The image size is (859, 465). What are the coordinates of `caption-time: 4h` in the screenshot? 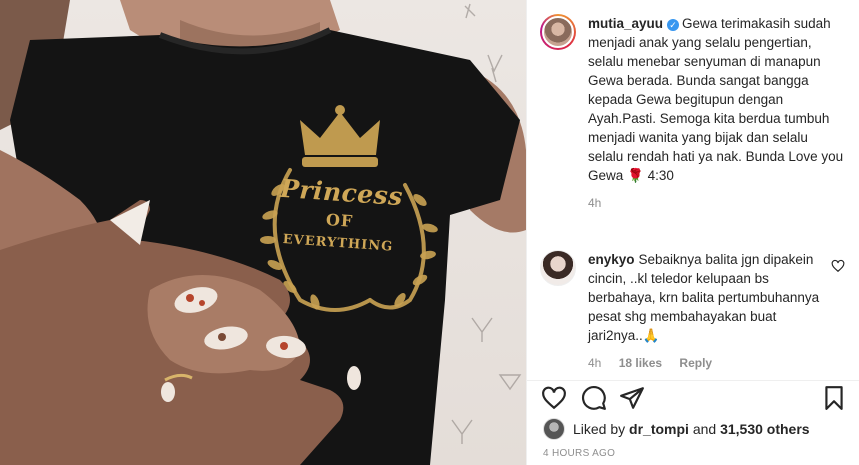 It's located at (594, 203).